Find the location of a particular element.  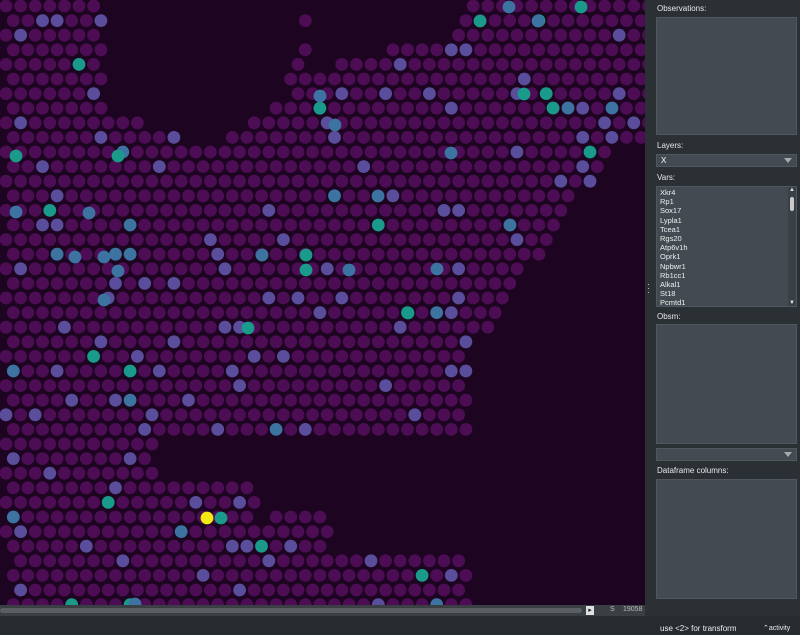

vars-list-item: Tcea1 is located at coordinates (726, 229).